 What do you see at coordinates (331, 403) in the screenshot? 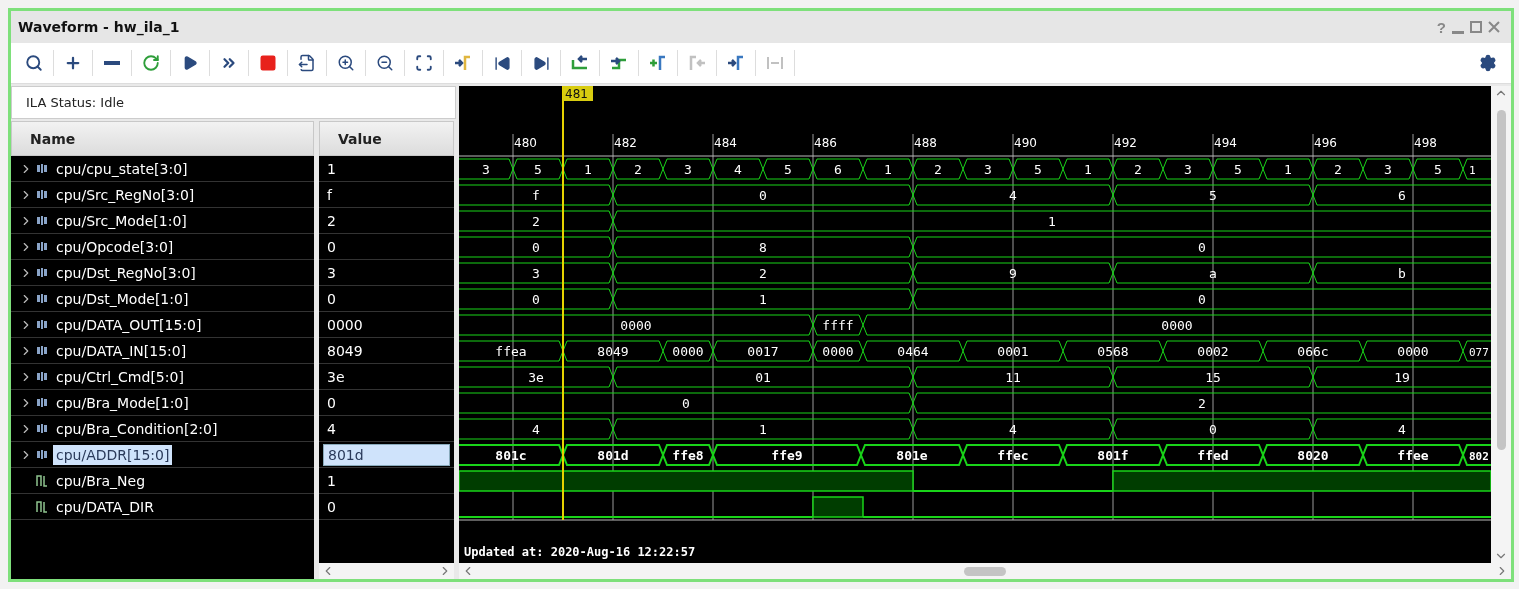
I see `signal-value: 0` at bounding box center [331, 403].